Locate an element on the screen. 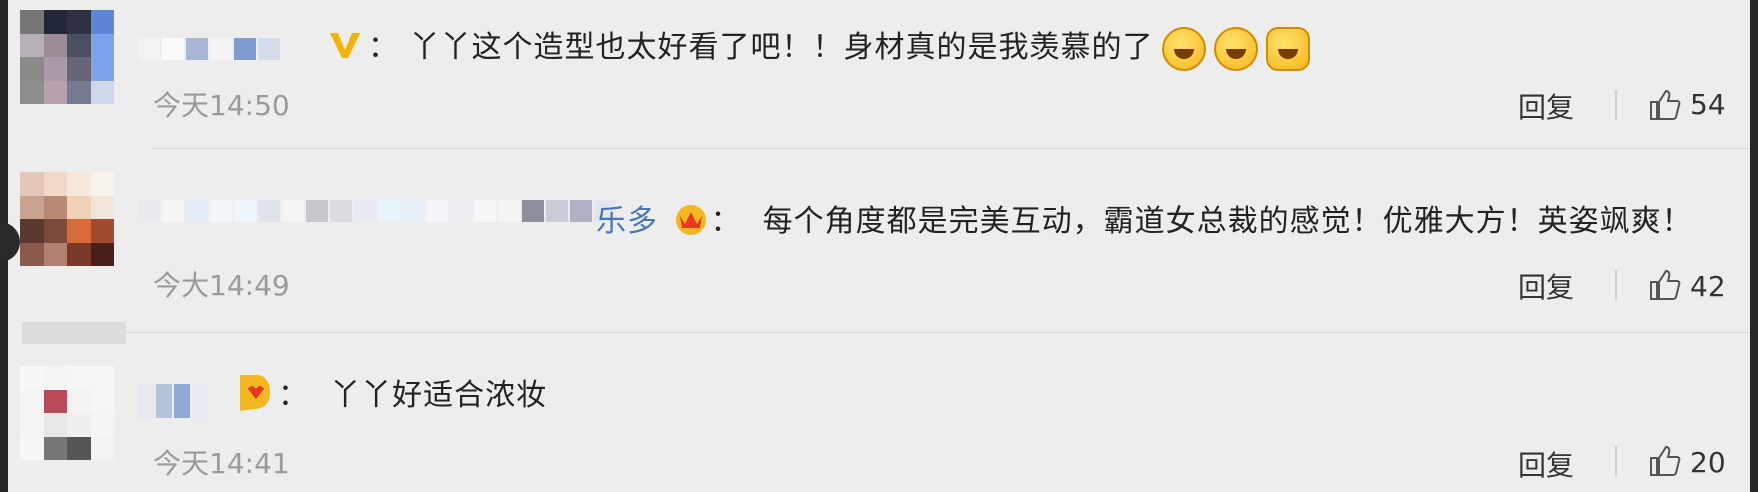  fan-badge-icon is located at coordinates (254, 397).